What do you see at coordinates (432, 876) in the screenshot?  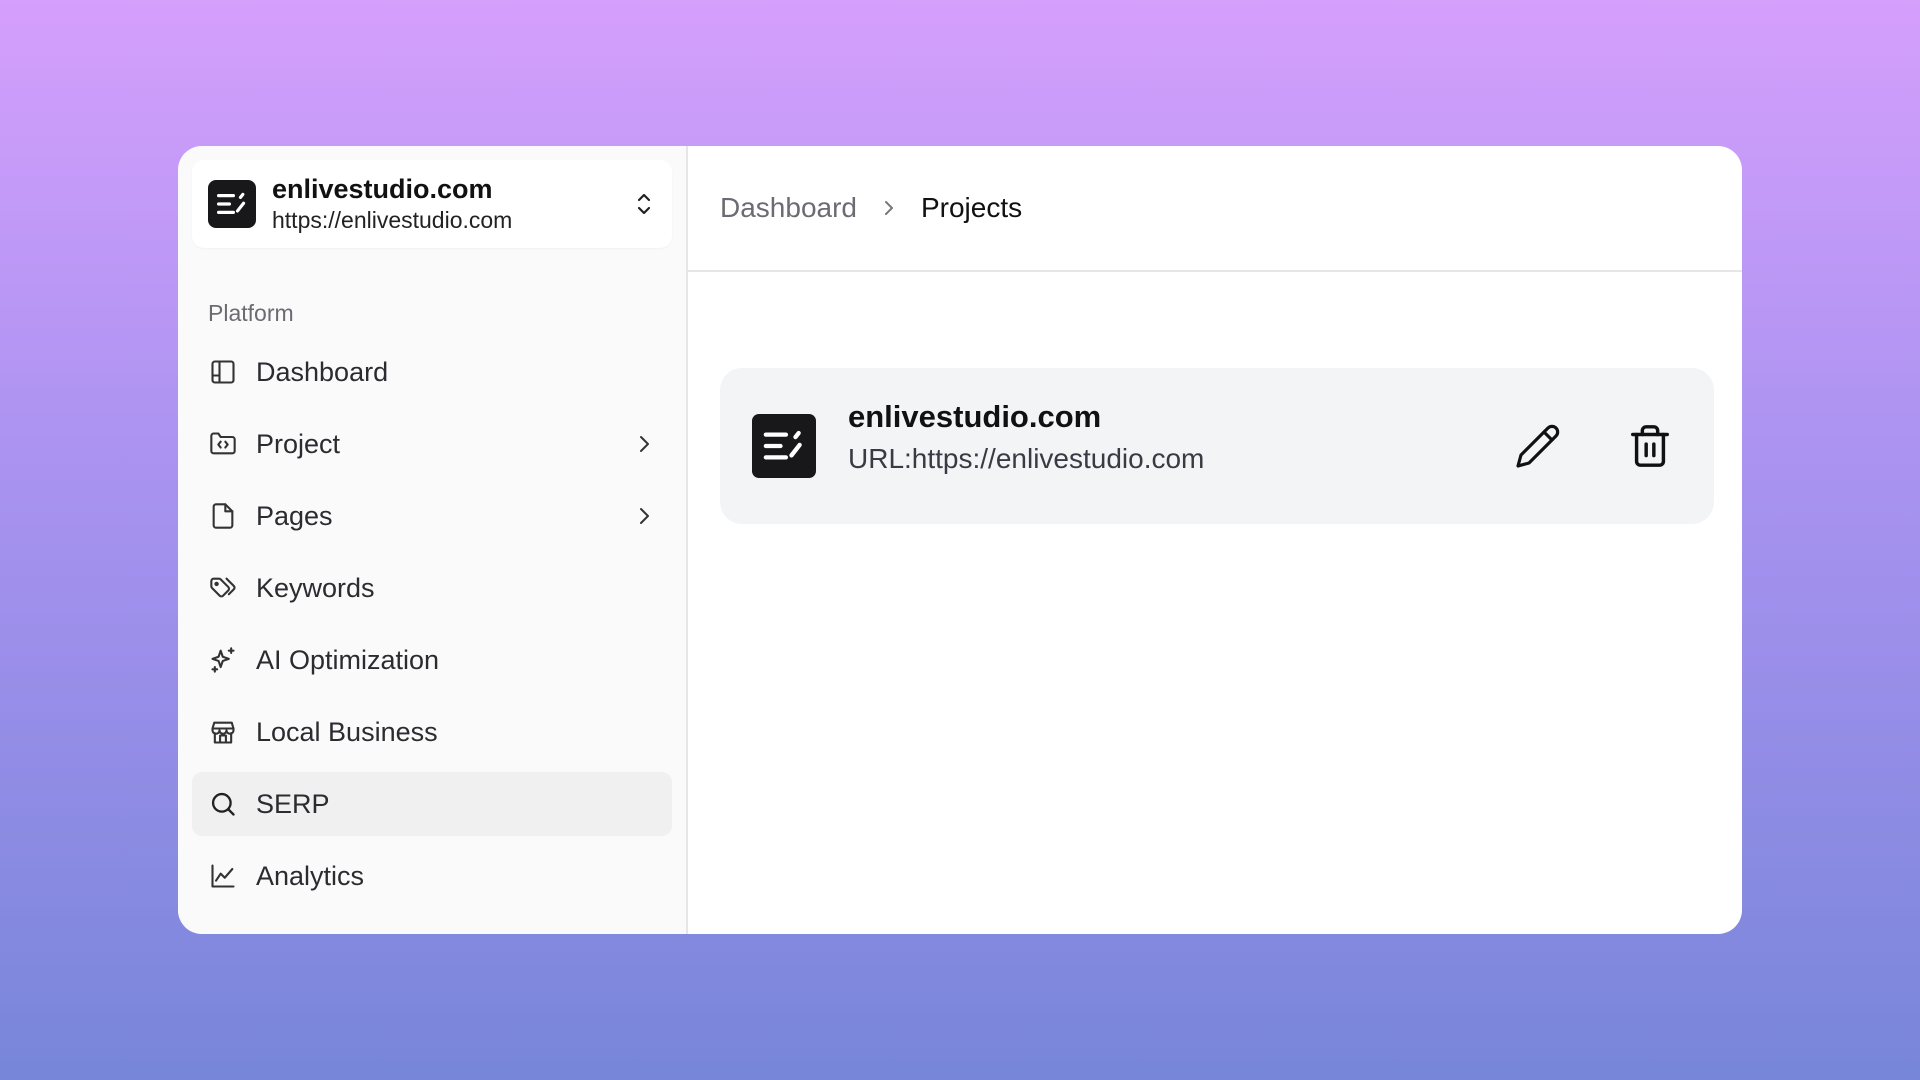 I see `sidebar-item-analytics: Analytics` at bounding box center [432, 876].